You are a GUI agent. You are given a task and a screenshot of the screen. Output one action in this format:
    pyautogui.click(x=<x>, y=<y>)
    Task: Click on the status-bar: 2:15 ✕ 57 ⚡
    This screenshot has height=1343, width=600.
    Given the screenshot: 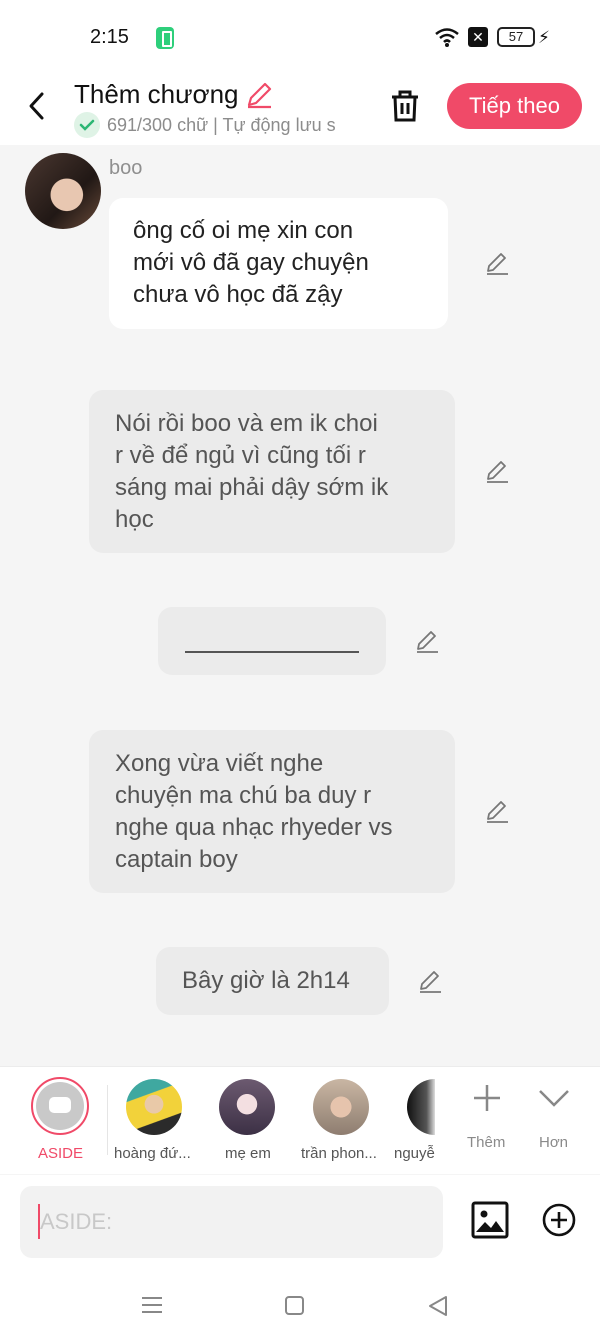 What is the action you would take?
    pyautogui.click(x=300, y=37)
    